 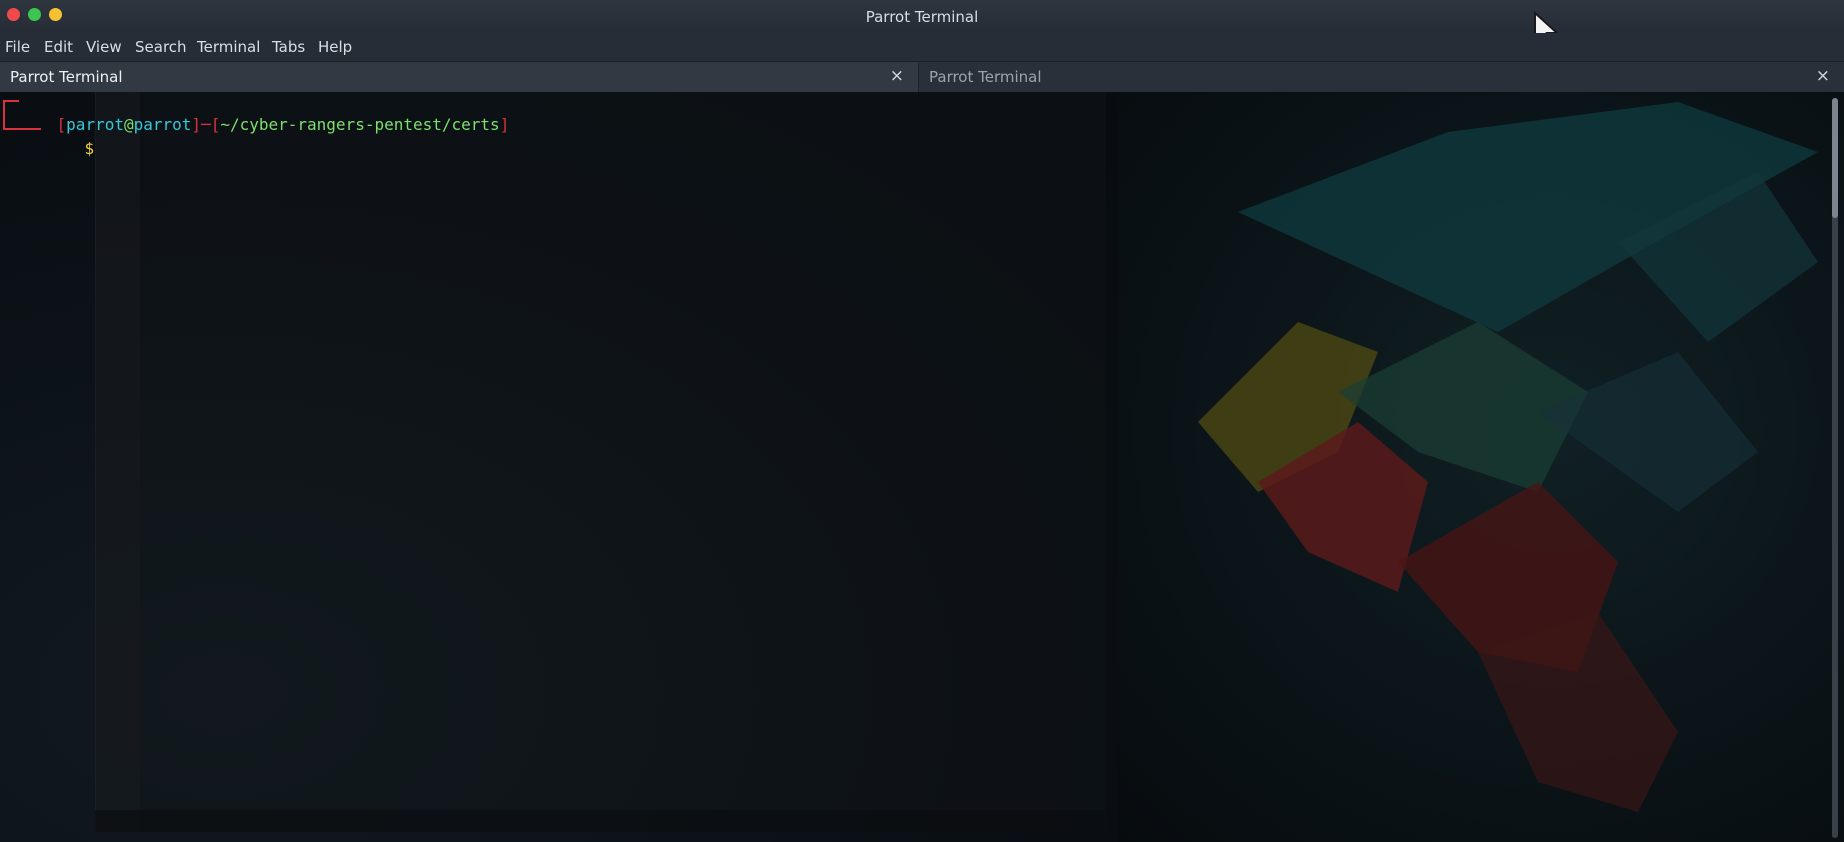 I want to click on tab-bar: Parrot Terminal × Parrot Terminal ×, so click(x=922, y=77).